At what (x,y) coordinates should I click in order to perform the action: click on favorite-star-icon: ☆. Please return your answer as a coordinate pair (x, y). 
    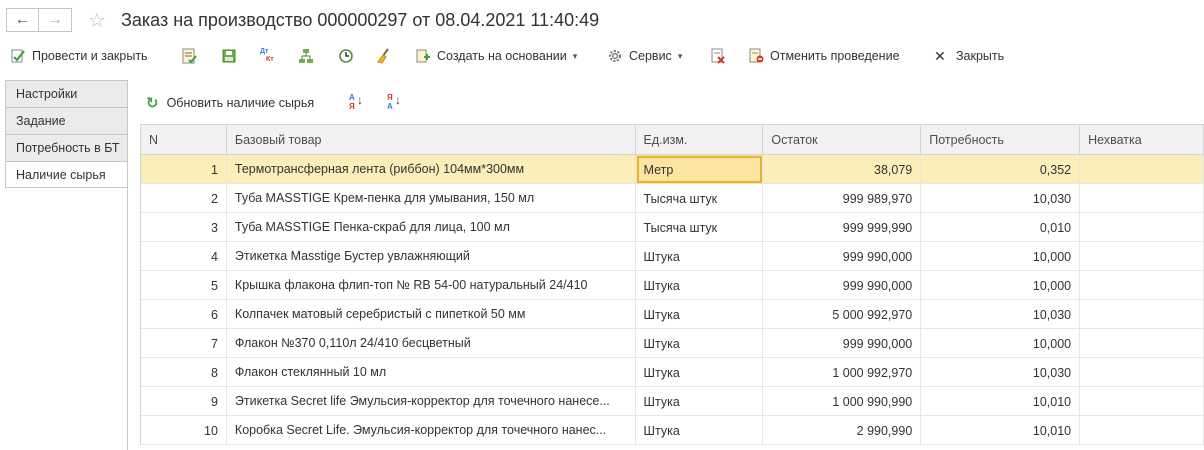
    Looking at the image, I should click on (97, 20).